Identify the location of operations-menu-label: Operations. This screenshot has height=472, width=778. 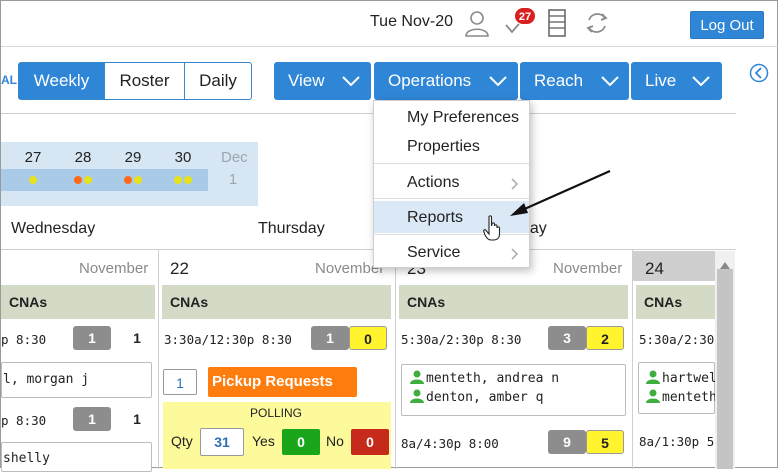
(430, 80).